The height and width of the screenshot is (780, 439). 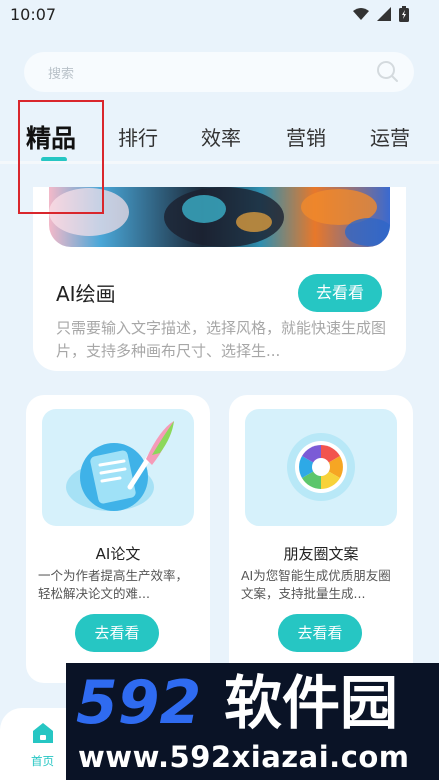 I want to click on quill-document-icon, so click(x=118, y=467).